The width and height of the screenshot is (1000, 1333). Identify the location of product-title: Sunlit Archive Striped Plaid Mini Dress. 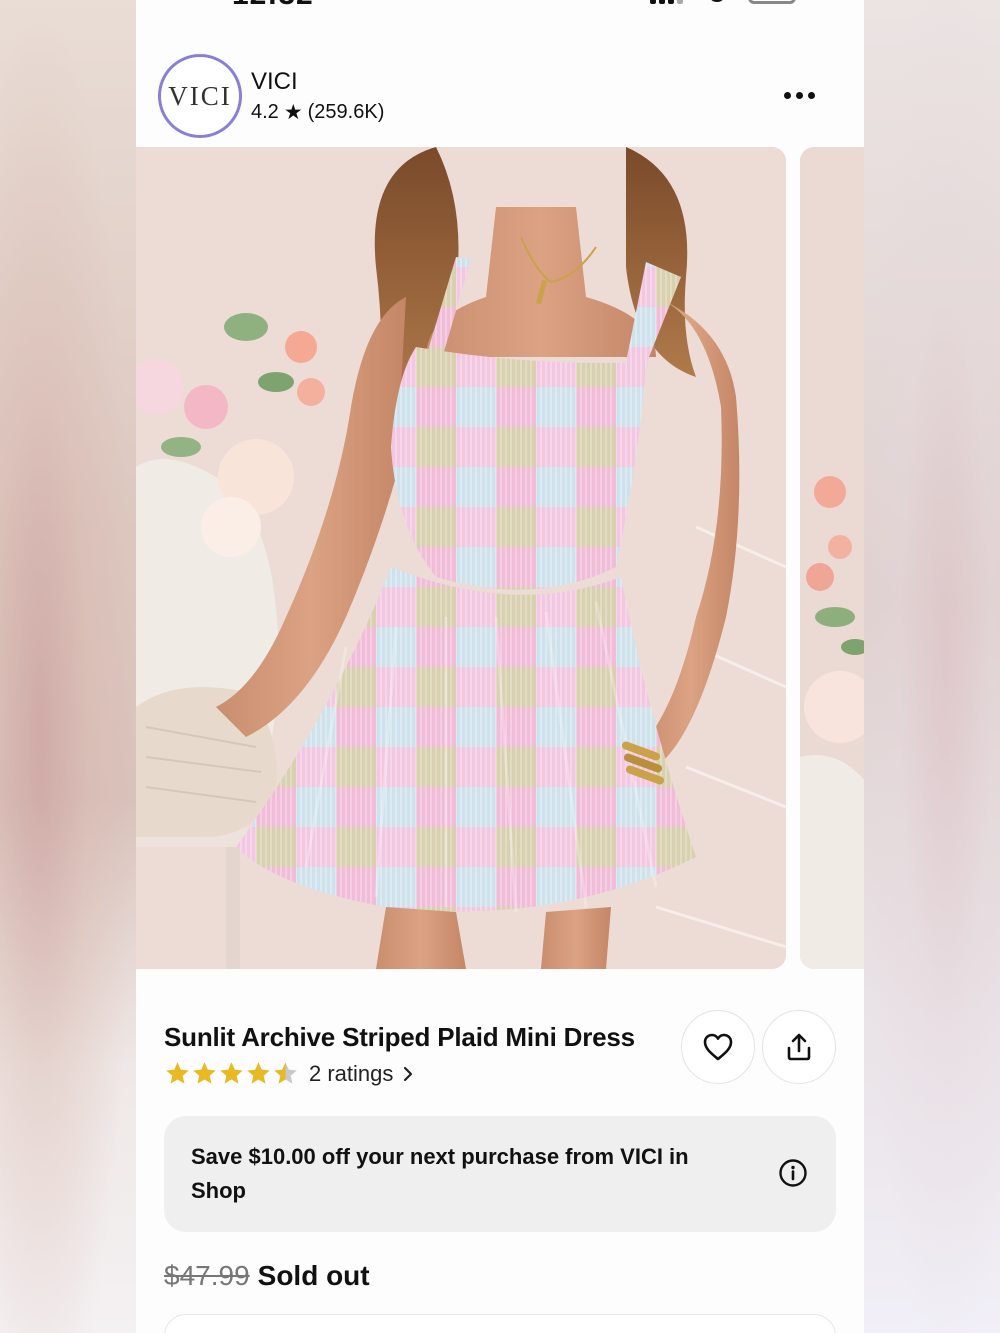
(399, 1037).